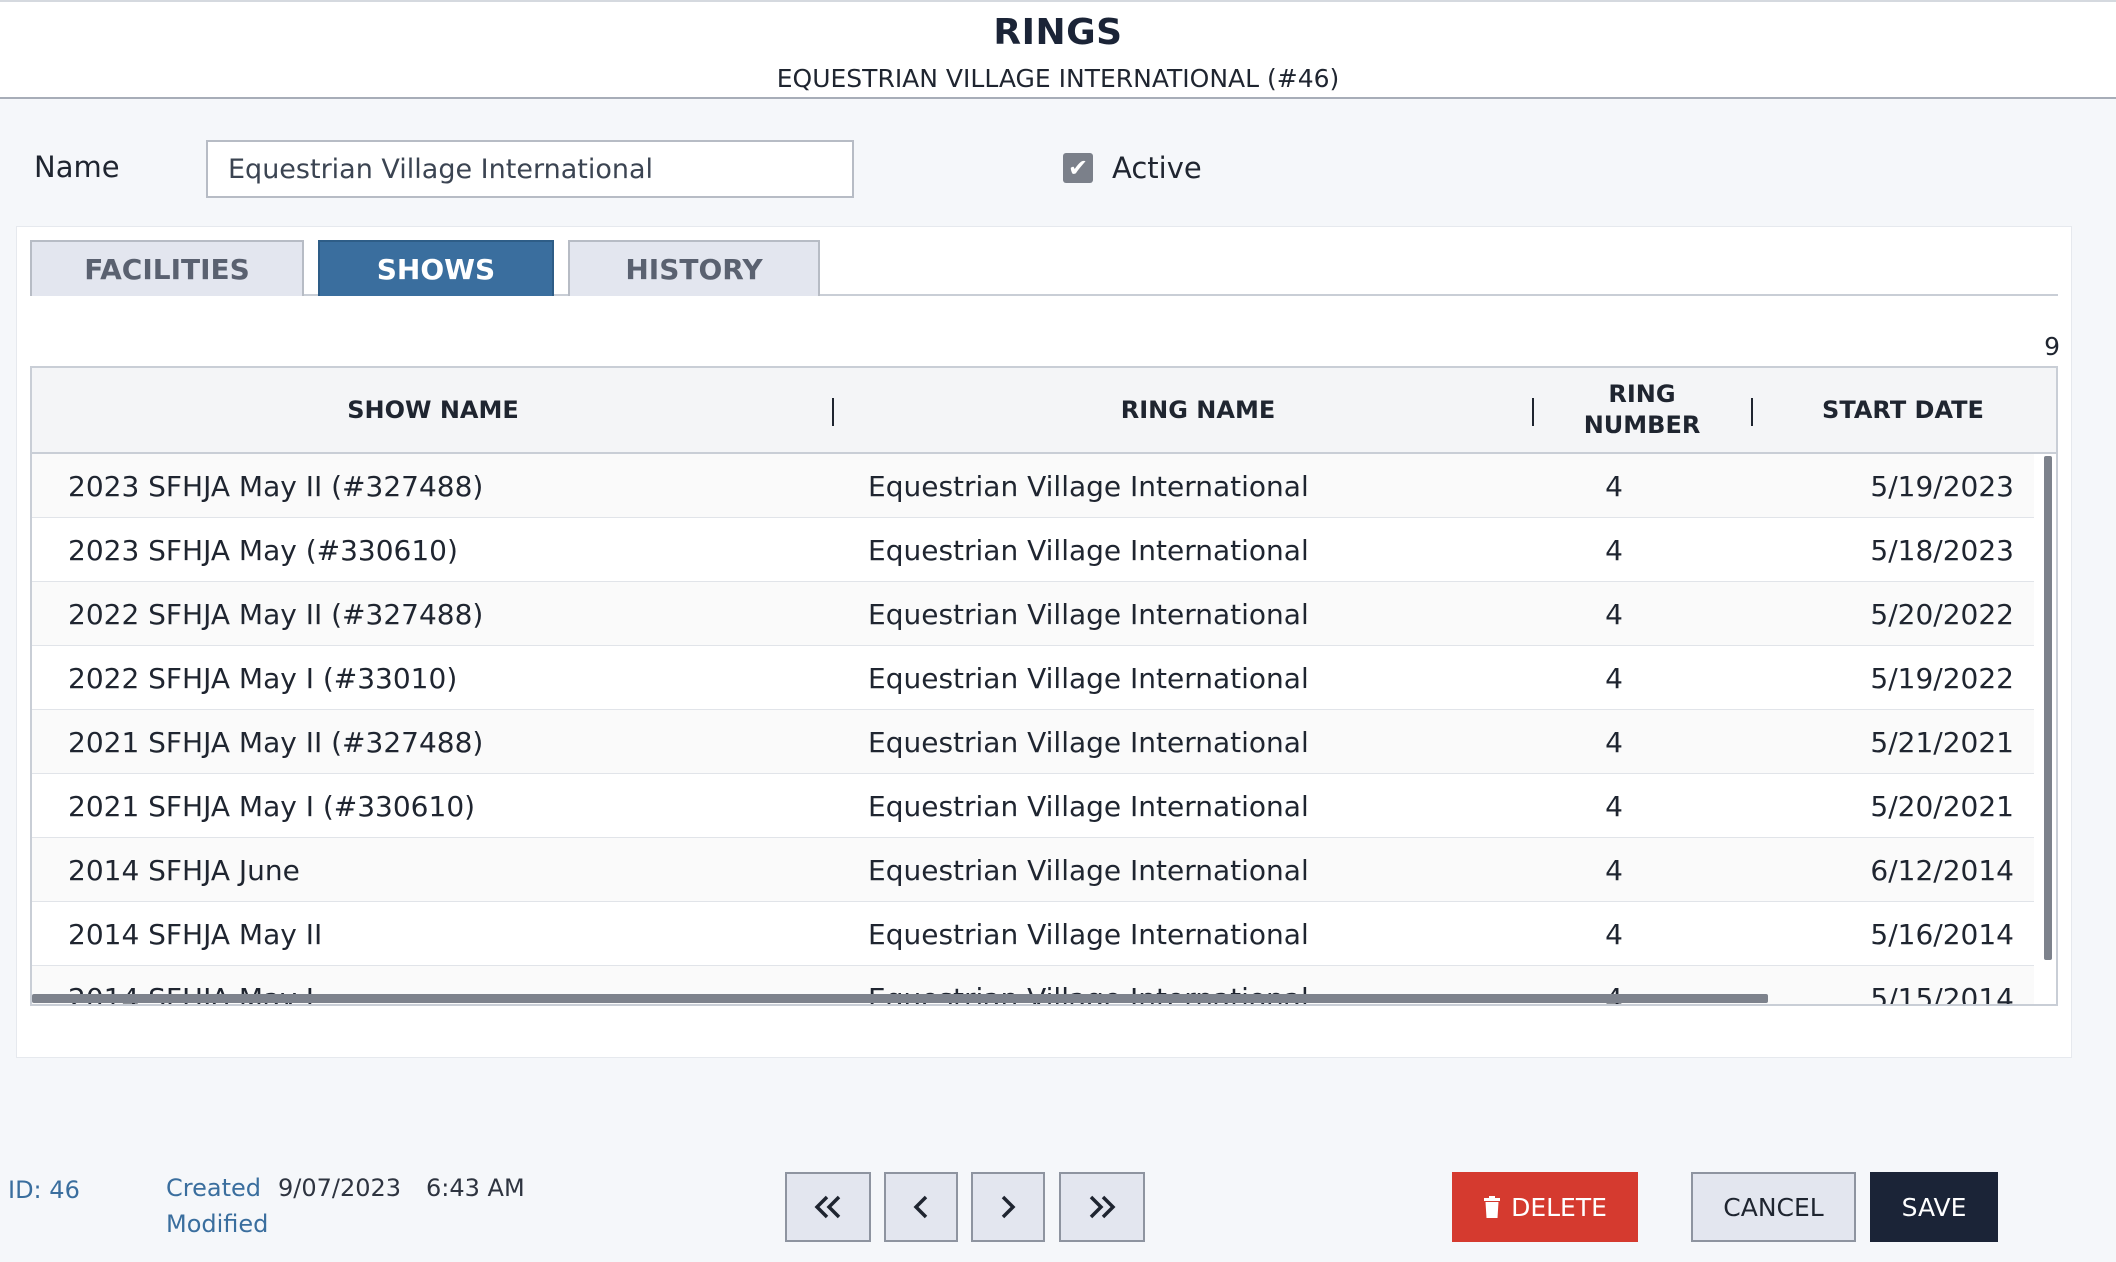 This screenshot has height=1262, width=2116. What do you see at coordinates (263, 678) in the screenshot?
I see `cell-show-name: 2022 SFHJA May I (#33010)` at bounding box center [263, 678].